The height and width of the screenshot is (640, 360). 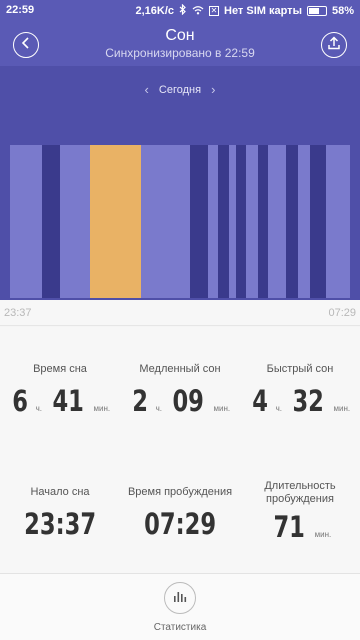 I want to click on hours-value: 6, so click(x=20, y=401).